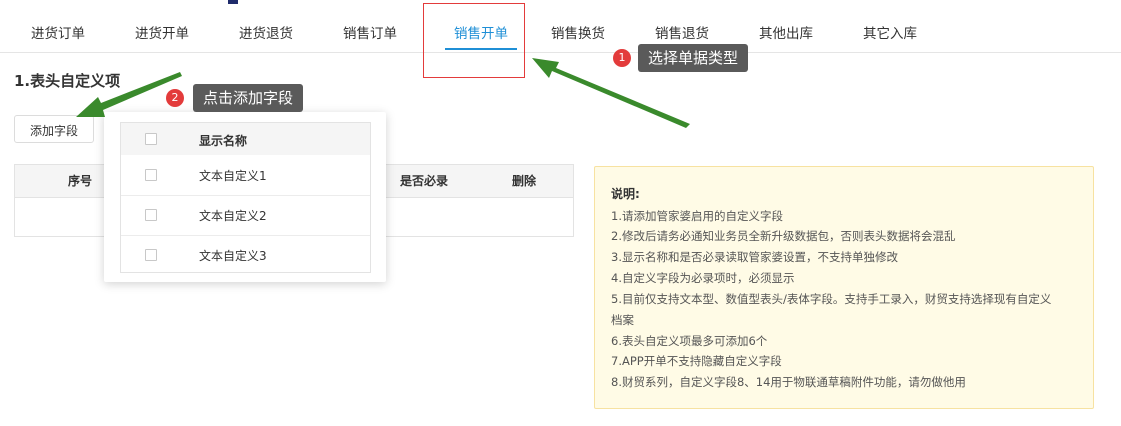  I want to click on callout-click-add-field: 点击添加字段, so click(248, 98).